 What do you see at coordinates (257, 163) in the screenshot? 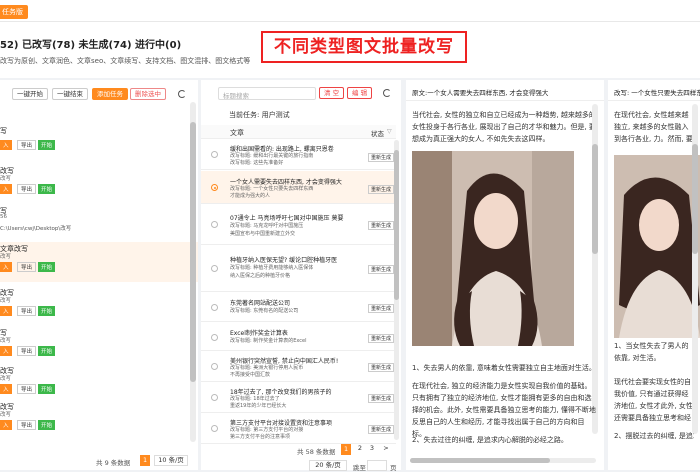
I see `article-rewrite-title: 改写标题: 这些先准备好` at bounding box center [257, 163].